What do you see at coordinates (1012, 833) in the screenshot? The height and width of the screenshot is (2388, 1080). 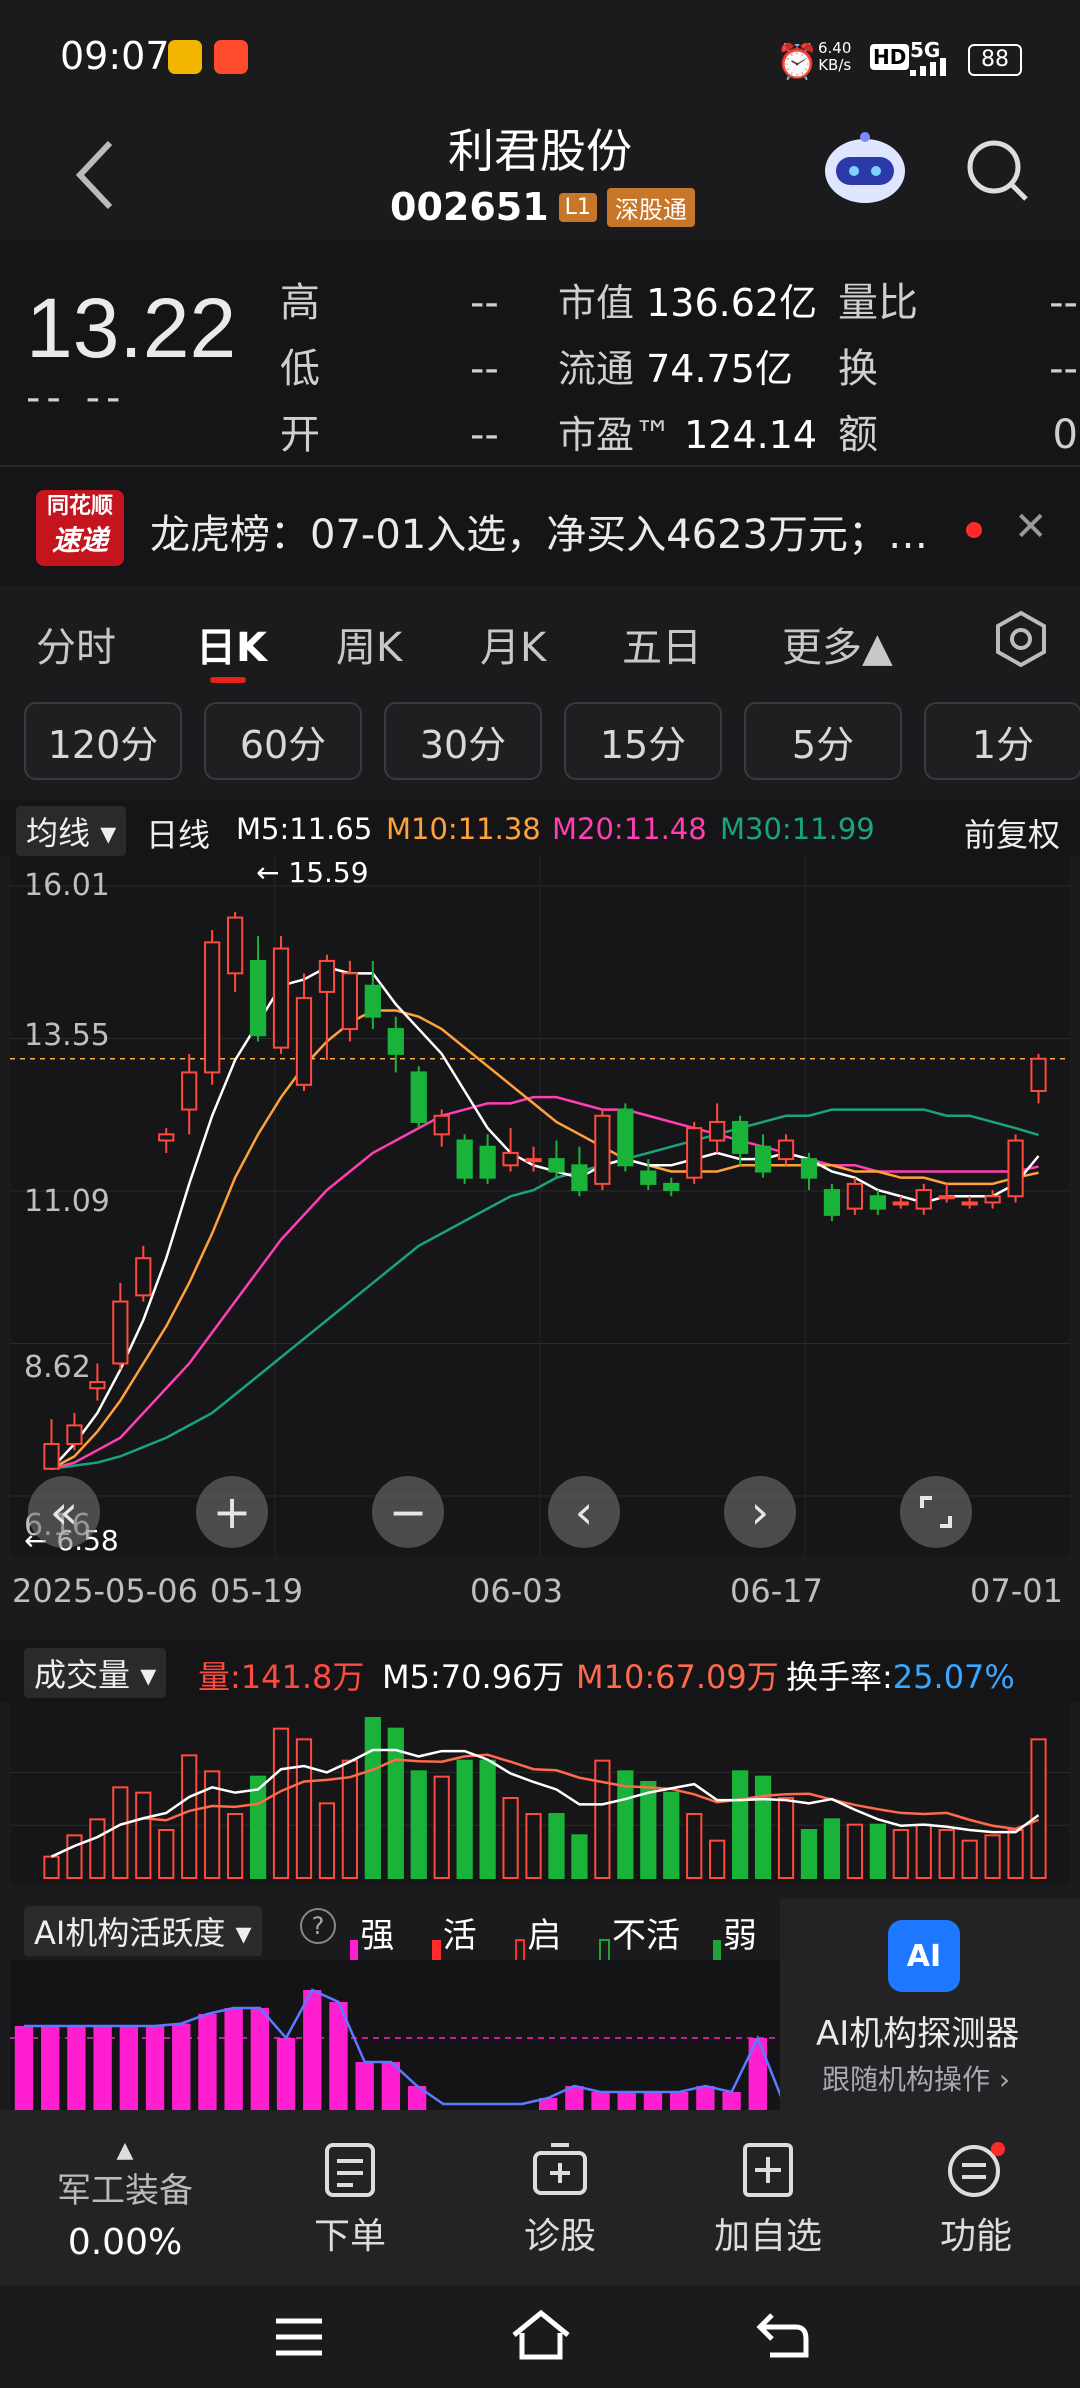 I see `adjust-mode: 前复权` at bounding box center [1012, 833].